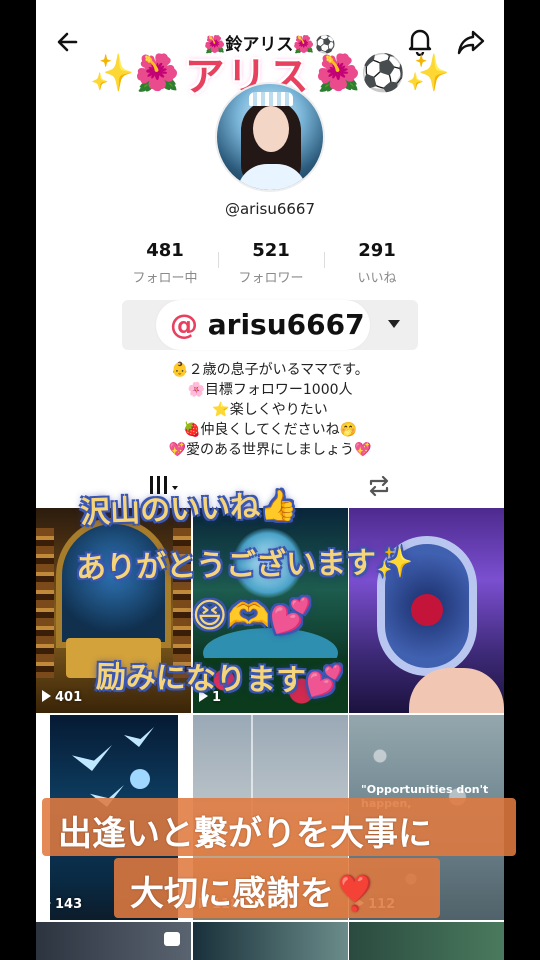  Describe the element at coordinates (270, 390) in the screenshot. I see `bio-line: 🌸目標フォロワー1000人` at that location.